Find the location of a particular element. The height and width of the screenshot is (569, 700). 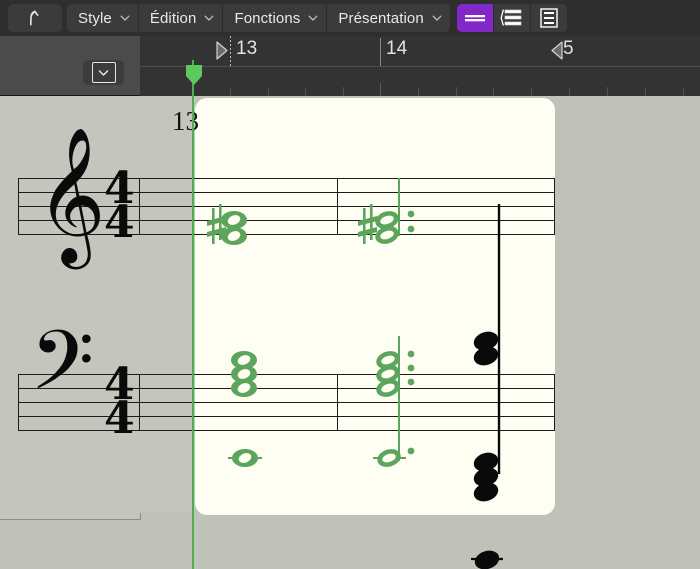

chord-2-bass is located at coordinates (394, 403).